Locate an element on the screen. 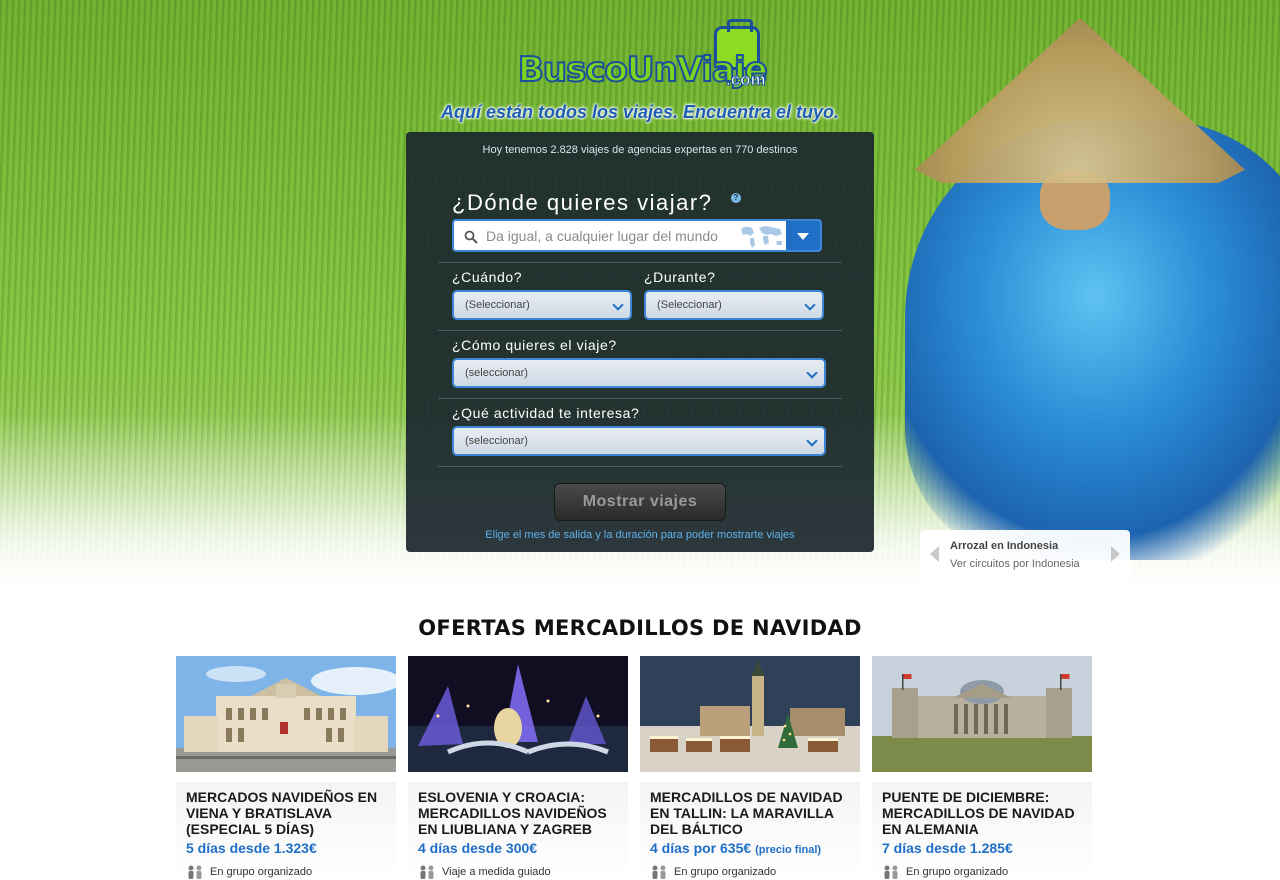 Image resolution: width=1280 pixels, height=880 pixels. chevron-left-icon is located at coordinates (934, 554).